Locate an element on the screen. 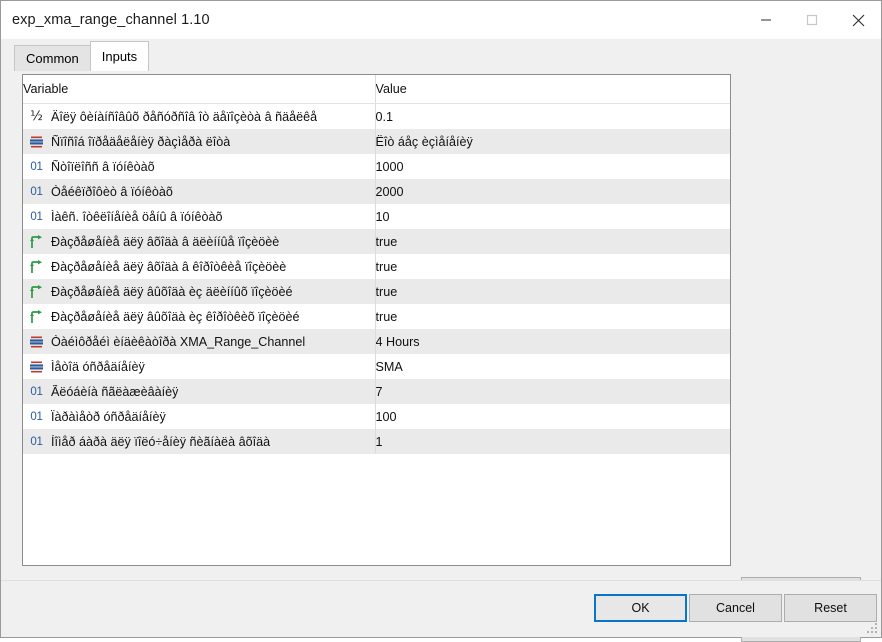  cell-variable: Ðàçðåøåíèå äëÿ âõîäà â äëèííûå ïîçèöèè is located at coordinates (199, 241).